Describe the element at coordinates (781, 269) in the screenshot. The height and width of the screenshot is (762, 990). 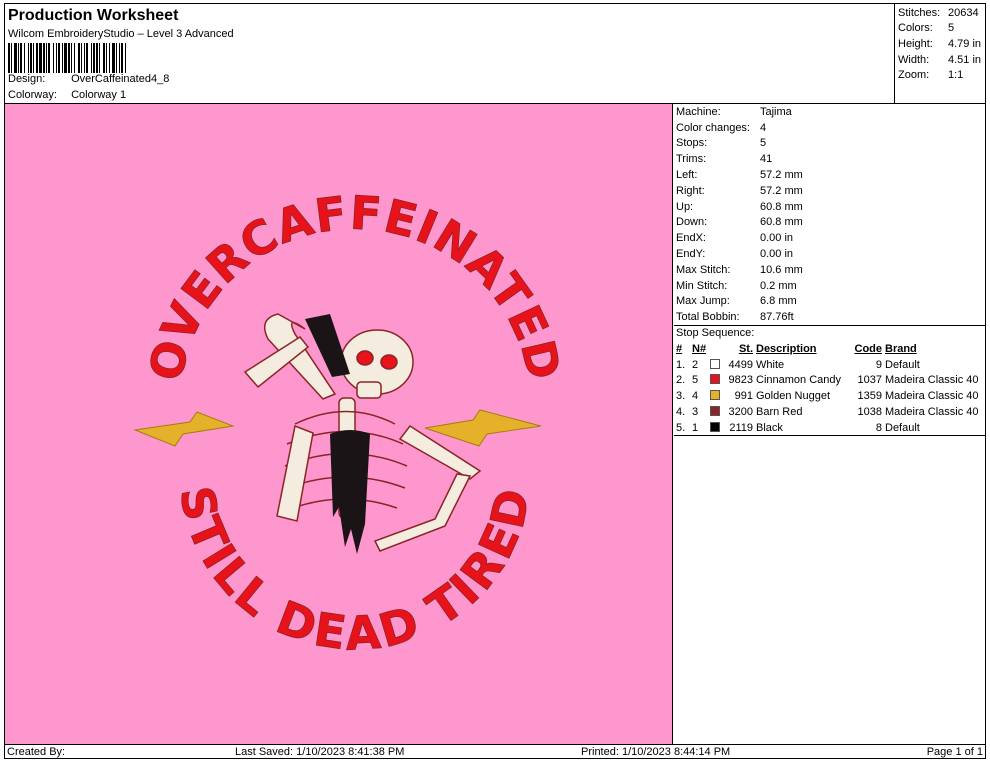
I see `property-value: 10.6 mm` at that location.